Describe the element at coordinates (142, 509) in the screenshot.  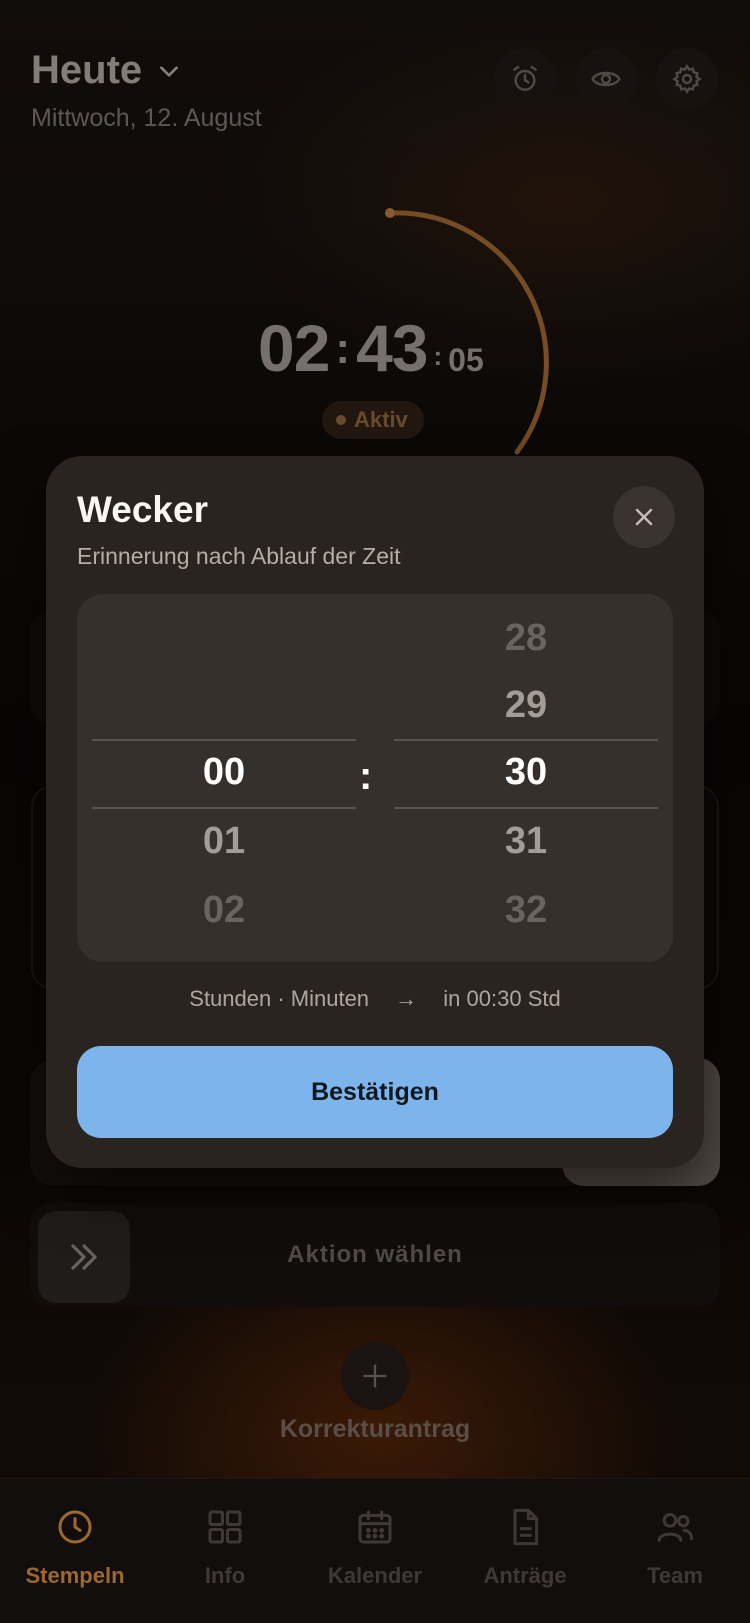
I see `modal-title: Wecker` at that location.